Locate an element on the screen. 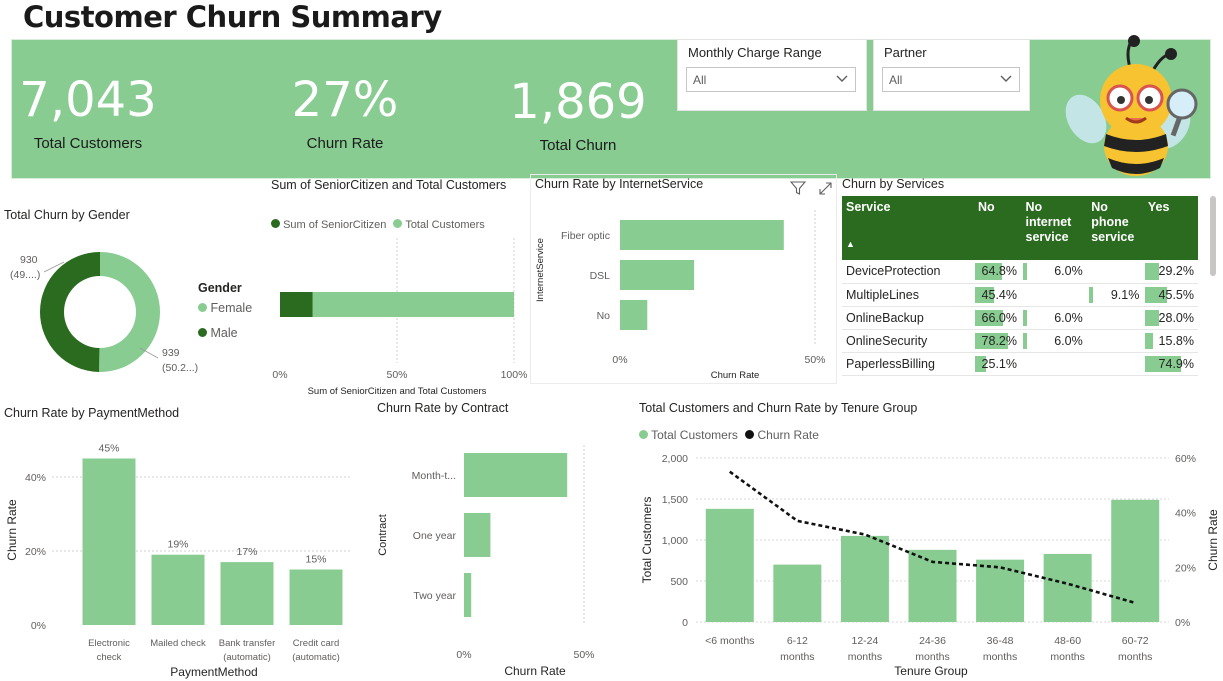 The width and height of the screenshot is (1223, 681). x-tick-label: Electronic is located at coordinates (109, 643).